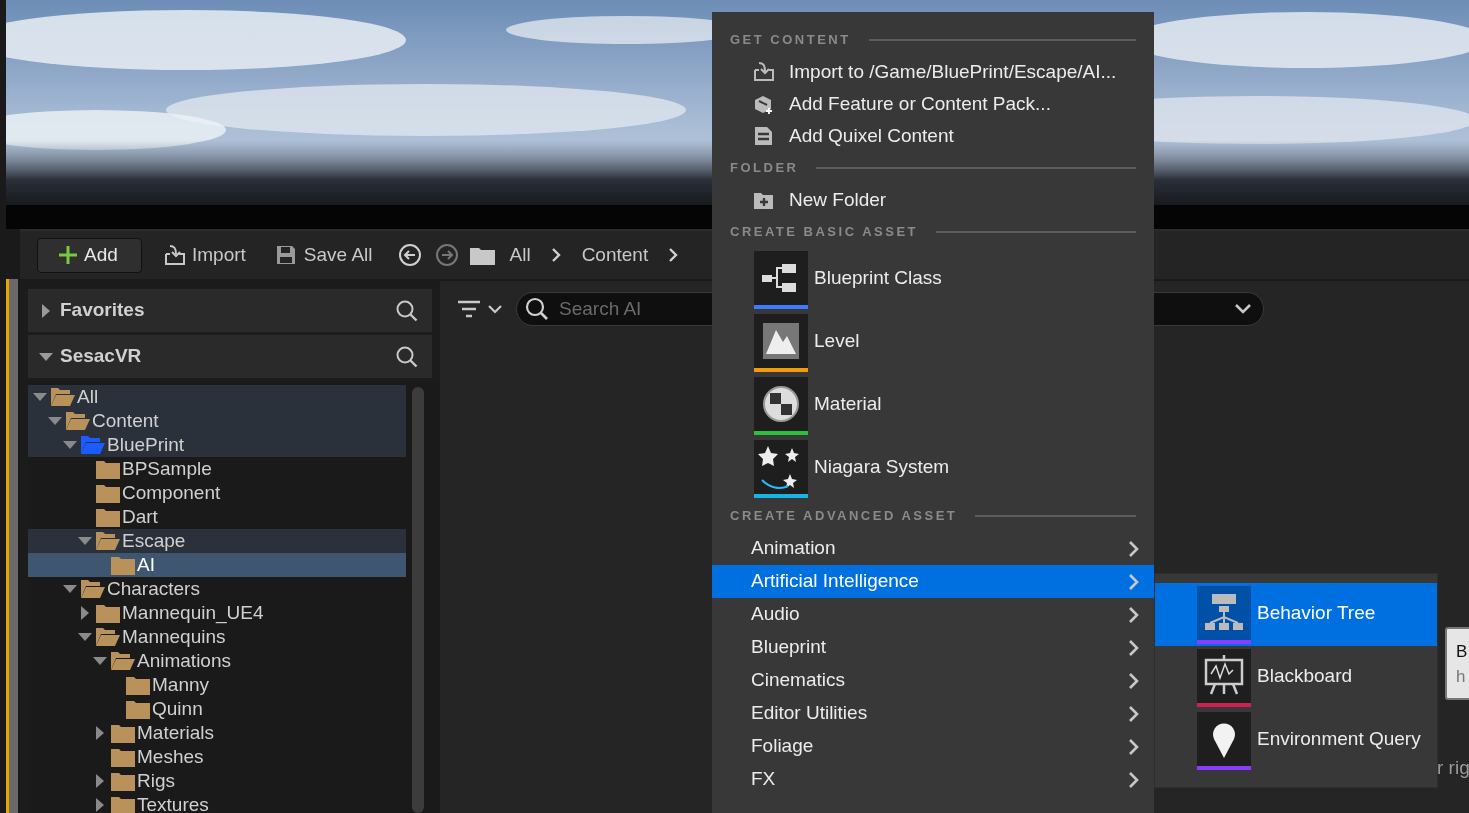 The image size is (1469, 813). Describe the element at coordinates (933, 614) in the screenshot. I see `submenu-item: Audio` at that location.